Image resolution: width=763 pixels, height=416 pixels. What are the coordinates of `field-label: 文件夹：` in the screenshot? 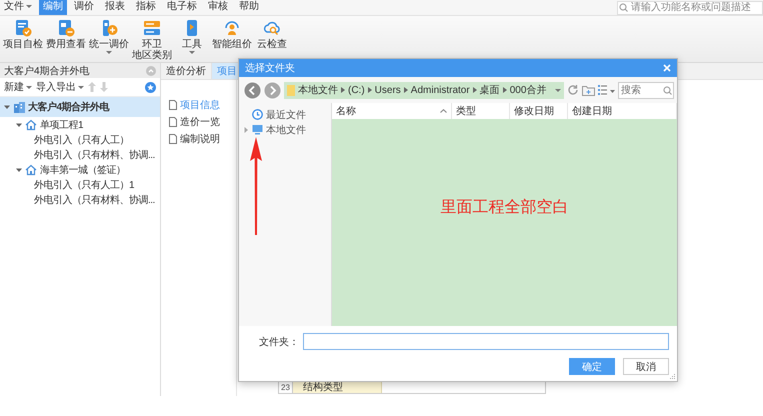 It's located at (279, 342).